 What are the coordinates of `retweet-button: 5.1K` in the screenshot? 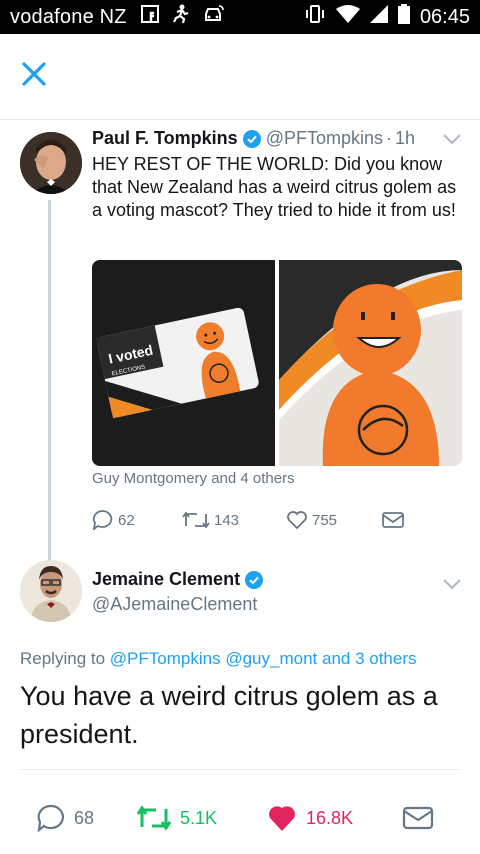 It's located at (201, 818).